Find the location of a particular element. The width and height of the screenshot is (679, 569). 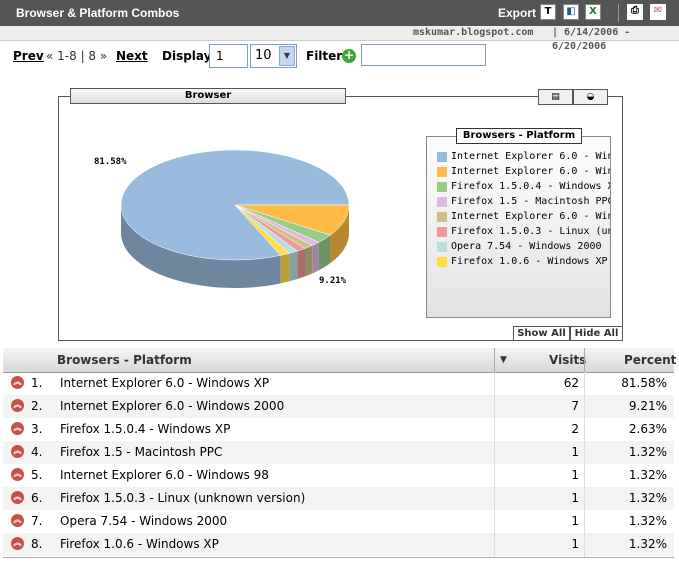

legend-item: Opera 7.54 - Windows 2000 is located at coordinates (523, 247).